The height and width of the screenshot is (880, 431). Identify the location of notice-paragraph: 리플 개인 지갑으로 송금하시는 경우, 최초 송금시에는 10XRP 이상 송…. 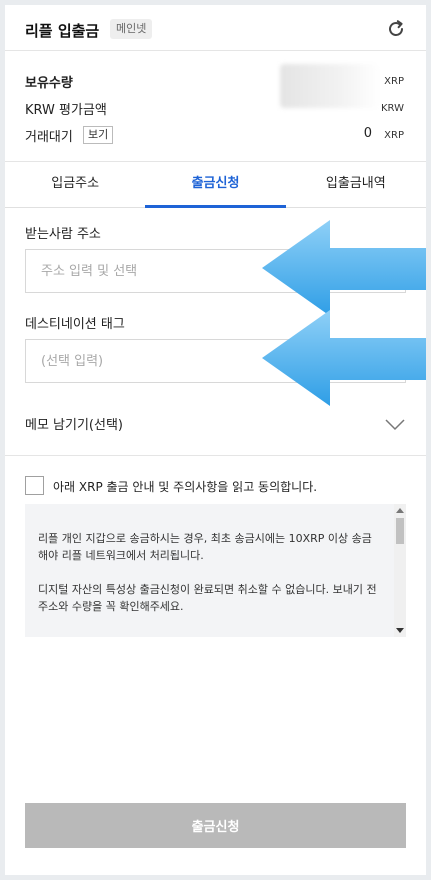
(205, 547).